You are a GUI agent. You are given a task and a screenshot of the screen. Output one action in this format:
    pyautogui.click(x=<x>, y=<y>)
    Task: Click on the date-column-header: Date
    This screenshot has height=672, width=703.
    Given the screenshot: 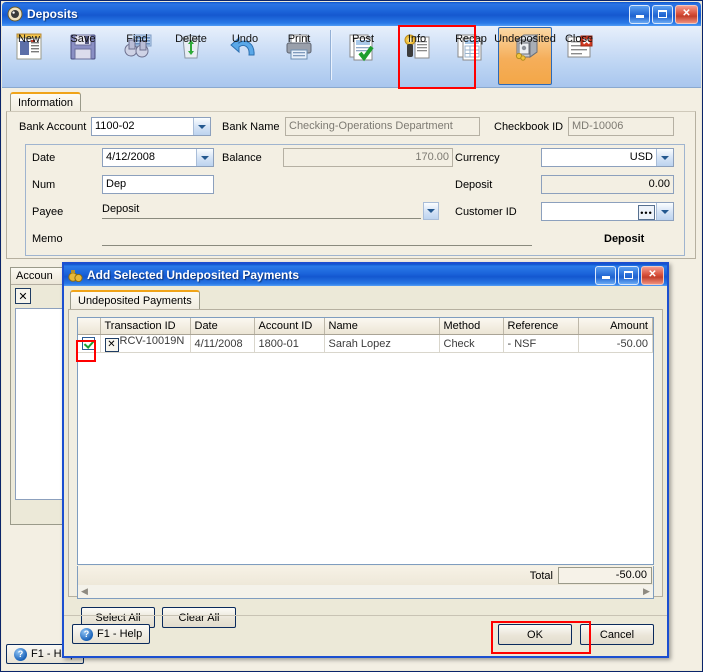 What is the action you would take?
    pyautogui.click(x=222, y=326)
    